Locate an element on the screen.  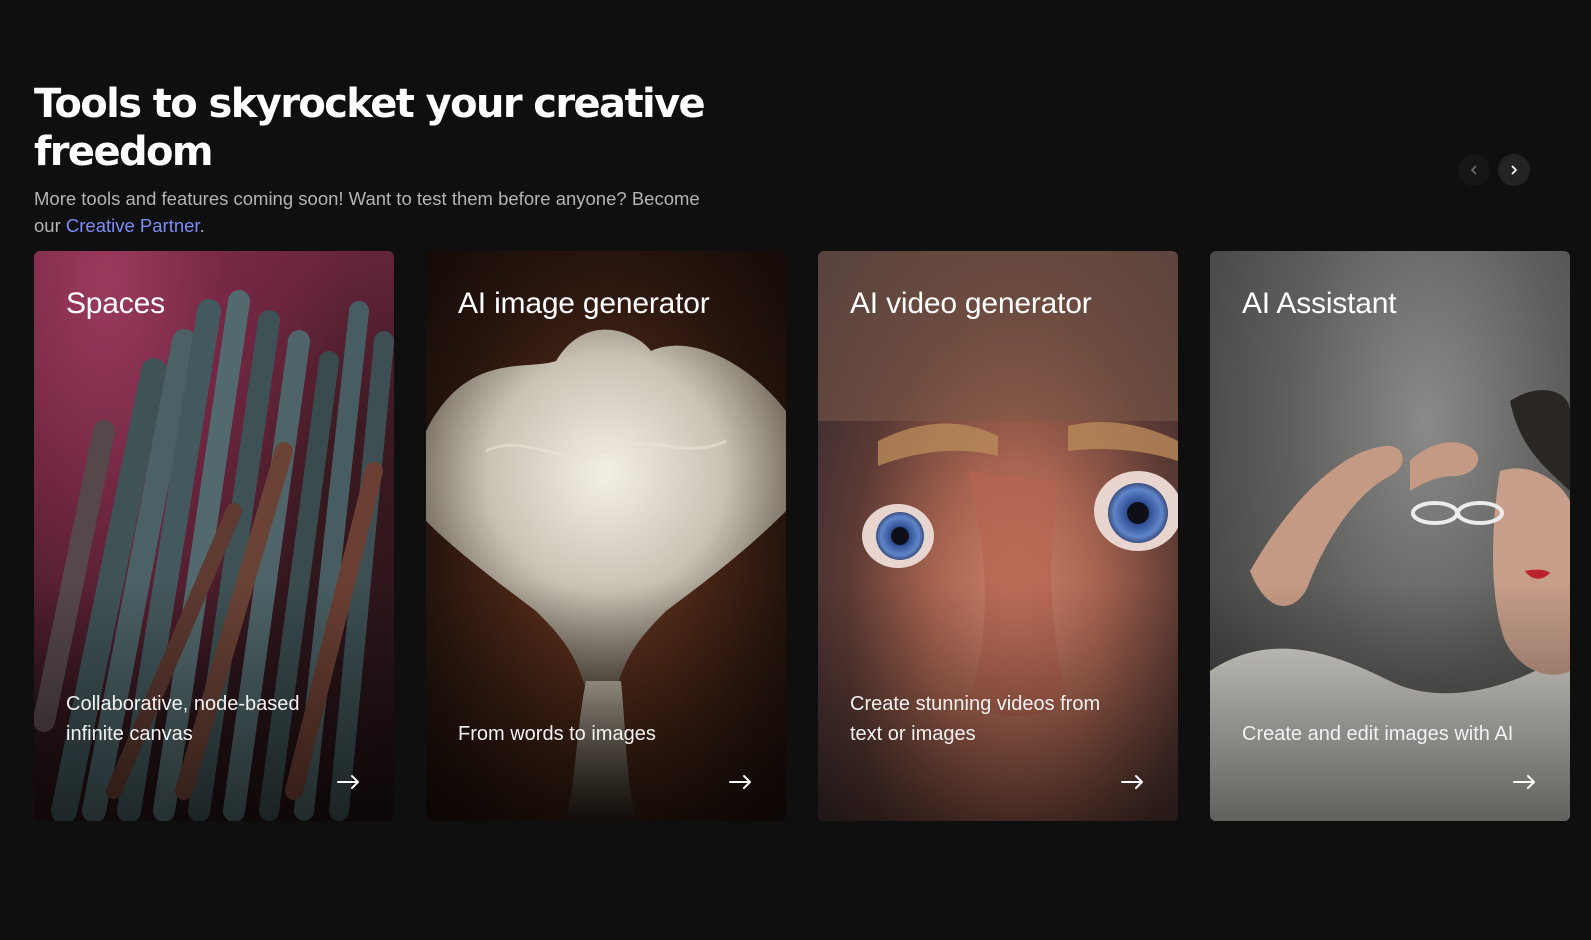
chevron-left-icon is located at coordinates (1474, 170).